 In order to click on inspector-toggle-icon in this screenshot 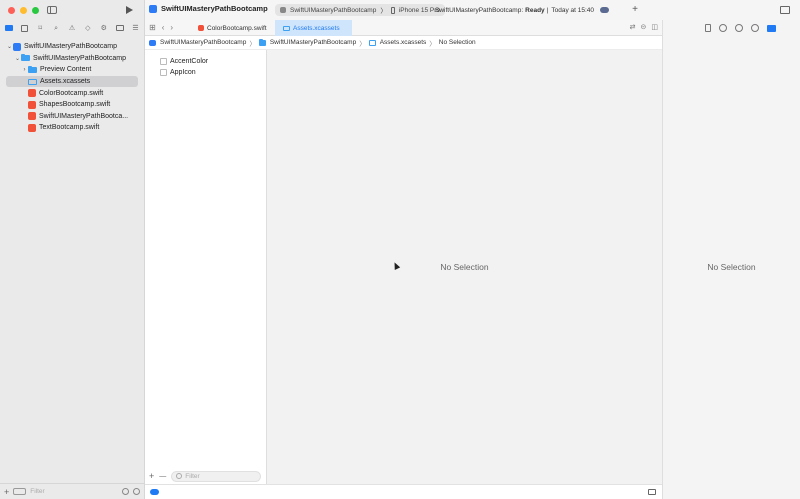, I will do `click(785, 9)`.